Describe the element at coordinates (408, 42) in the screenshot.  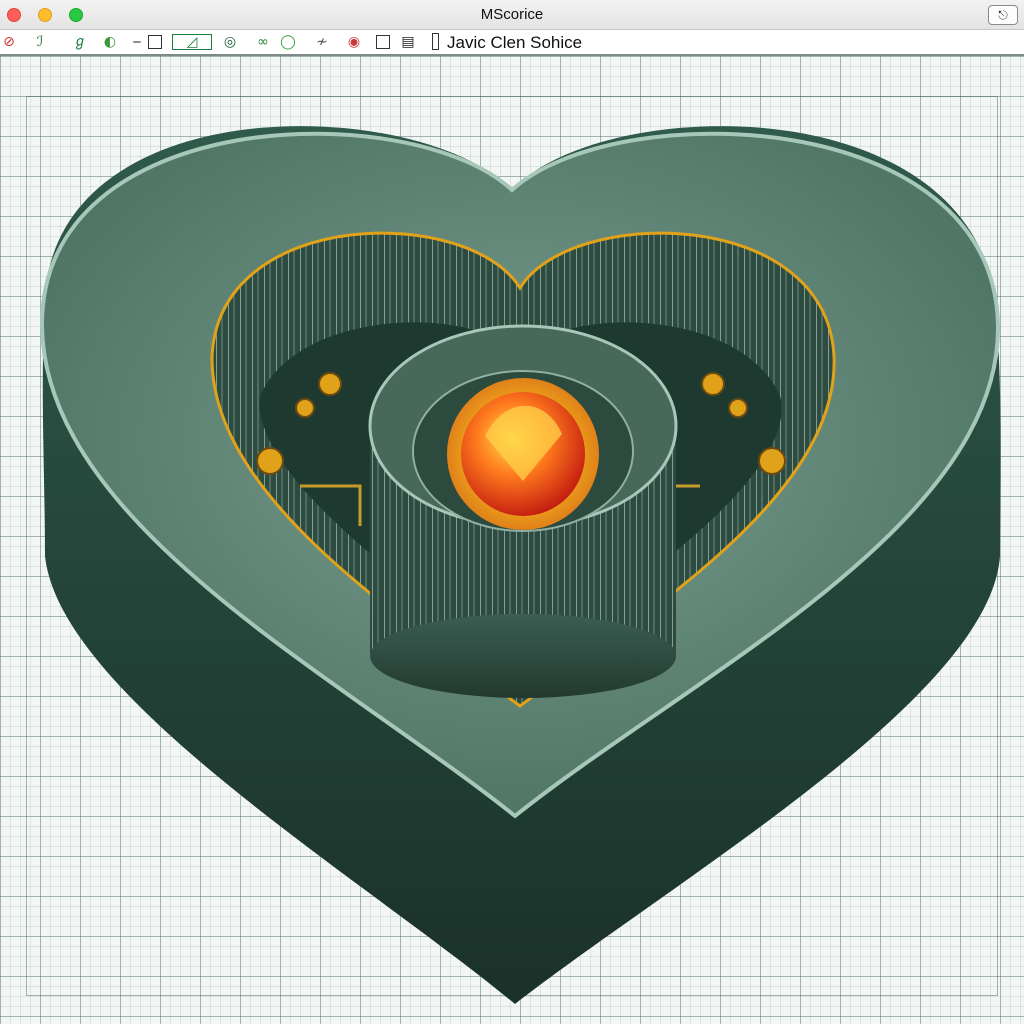
I see `panel-icon: ▤` at that location.